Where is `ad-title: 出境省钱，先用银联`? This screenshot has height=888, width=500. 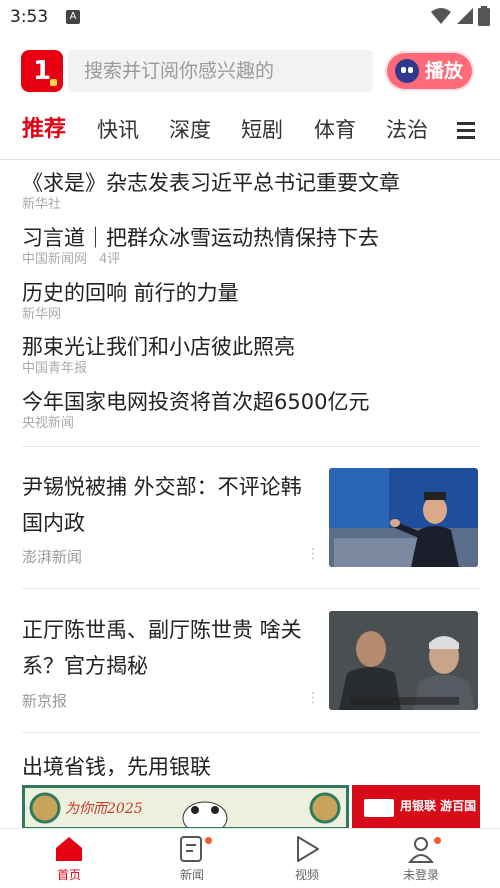
ad-title: 出境省钱，先用银联 is located at coordinates (116, 766).